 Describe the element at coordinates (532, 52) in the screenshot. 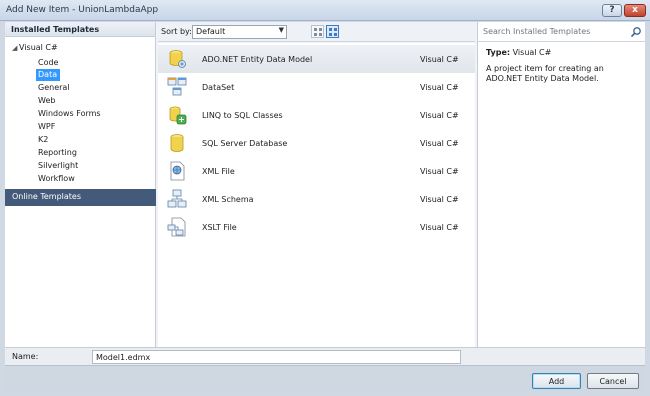

I see `type-value: Visual C#` at that location.